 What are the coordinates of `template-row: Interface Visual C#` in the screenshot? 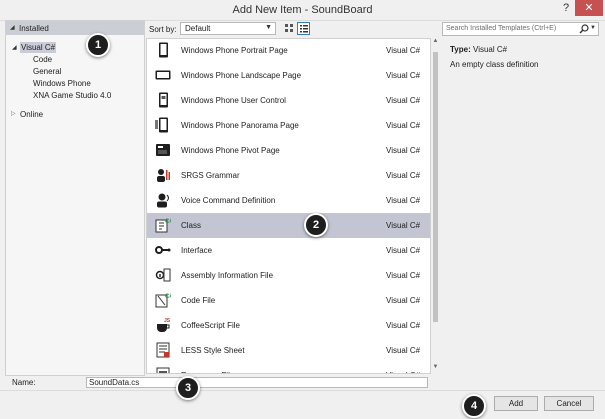 It's located at (288, 250).